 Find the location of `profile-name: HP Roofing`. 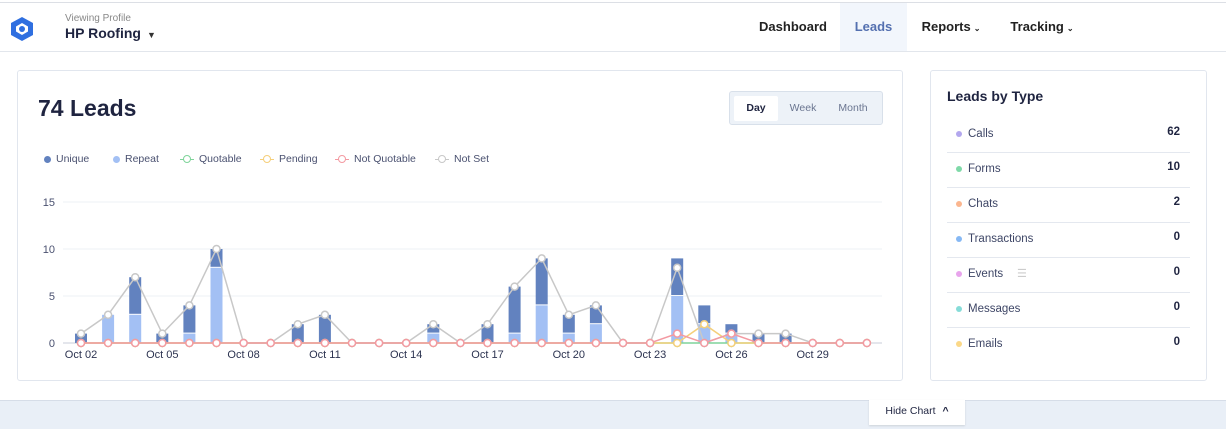

profile-name: HP Roofing is located at coordinates (103, 33).